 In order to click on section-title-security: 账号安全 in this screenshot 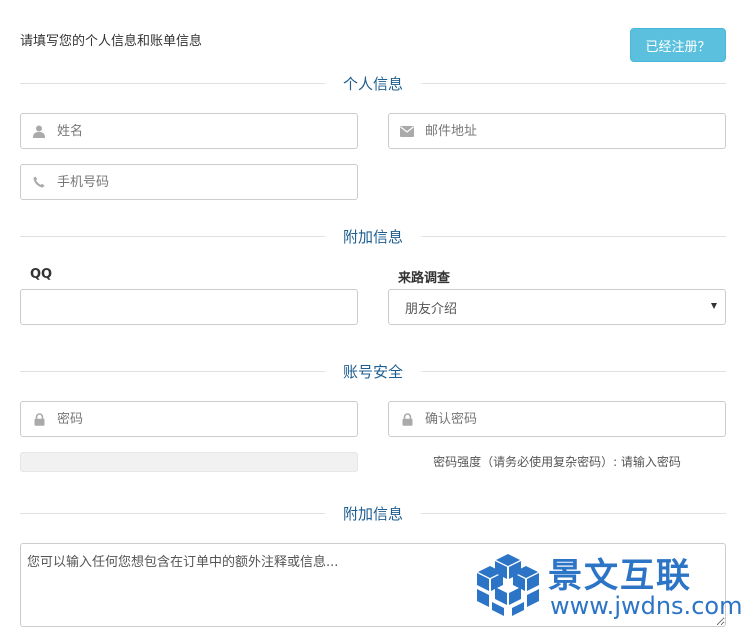, I will do `click(373, 371)`.